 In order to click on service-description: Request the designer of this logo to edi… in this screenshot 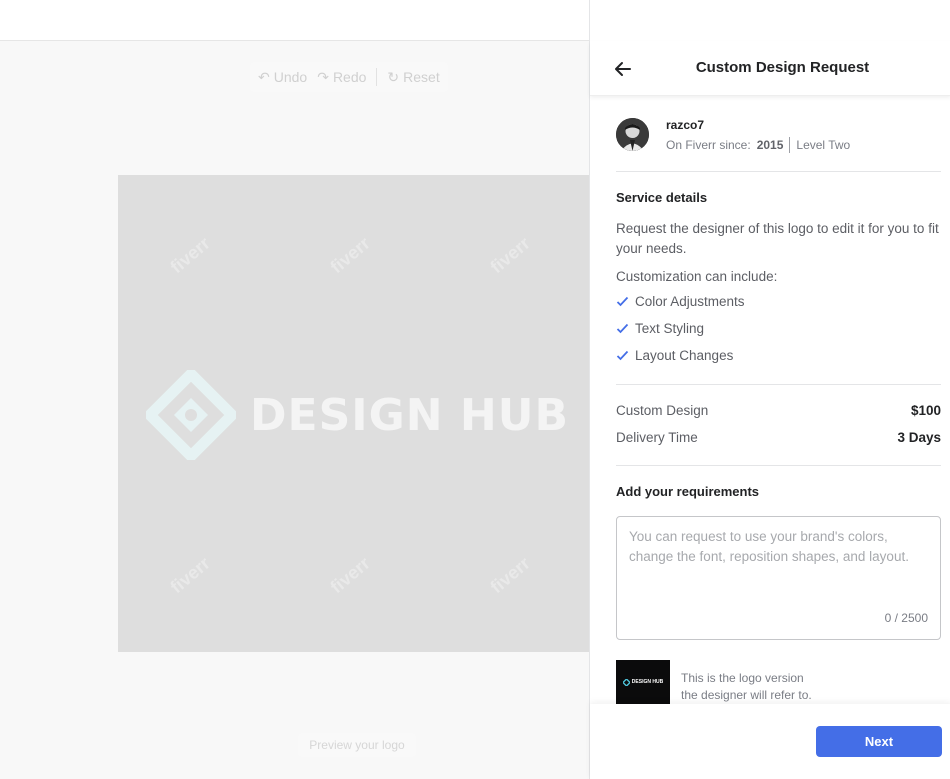, I will do `click(777, 238)`.